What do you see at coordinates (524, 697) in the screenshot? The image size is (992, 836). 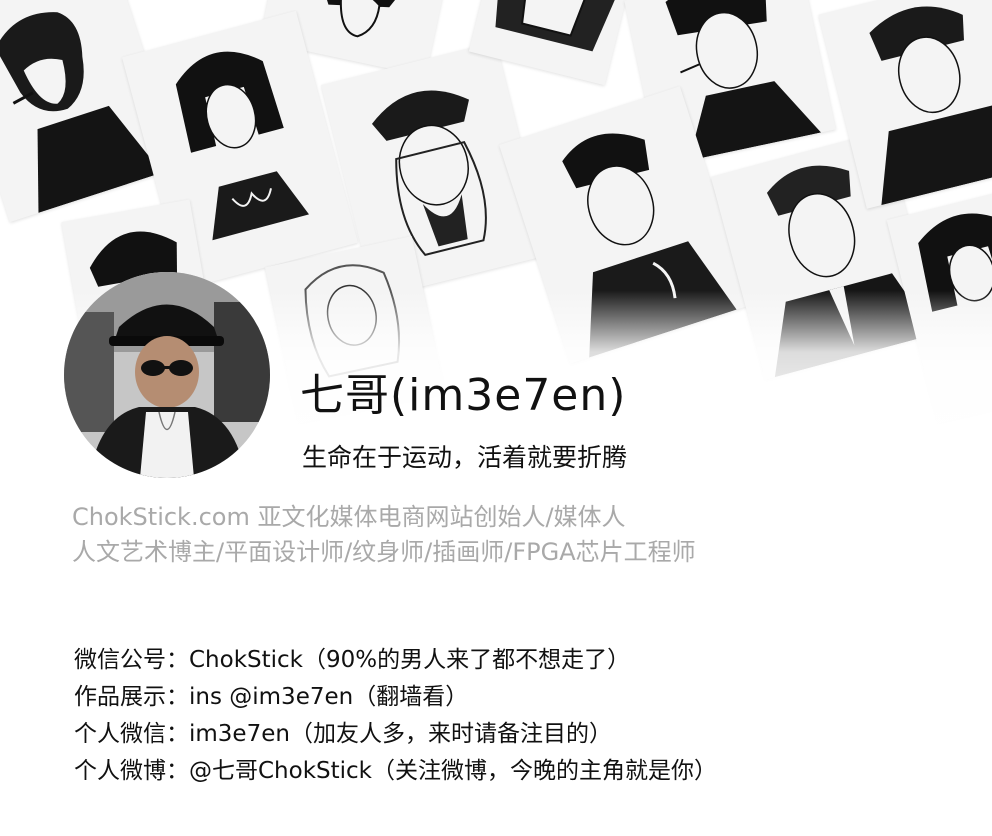 I see `contact-instagram: 作品展示：ins @im3e7en（翻墙看）` at bounding box center [524, 697].